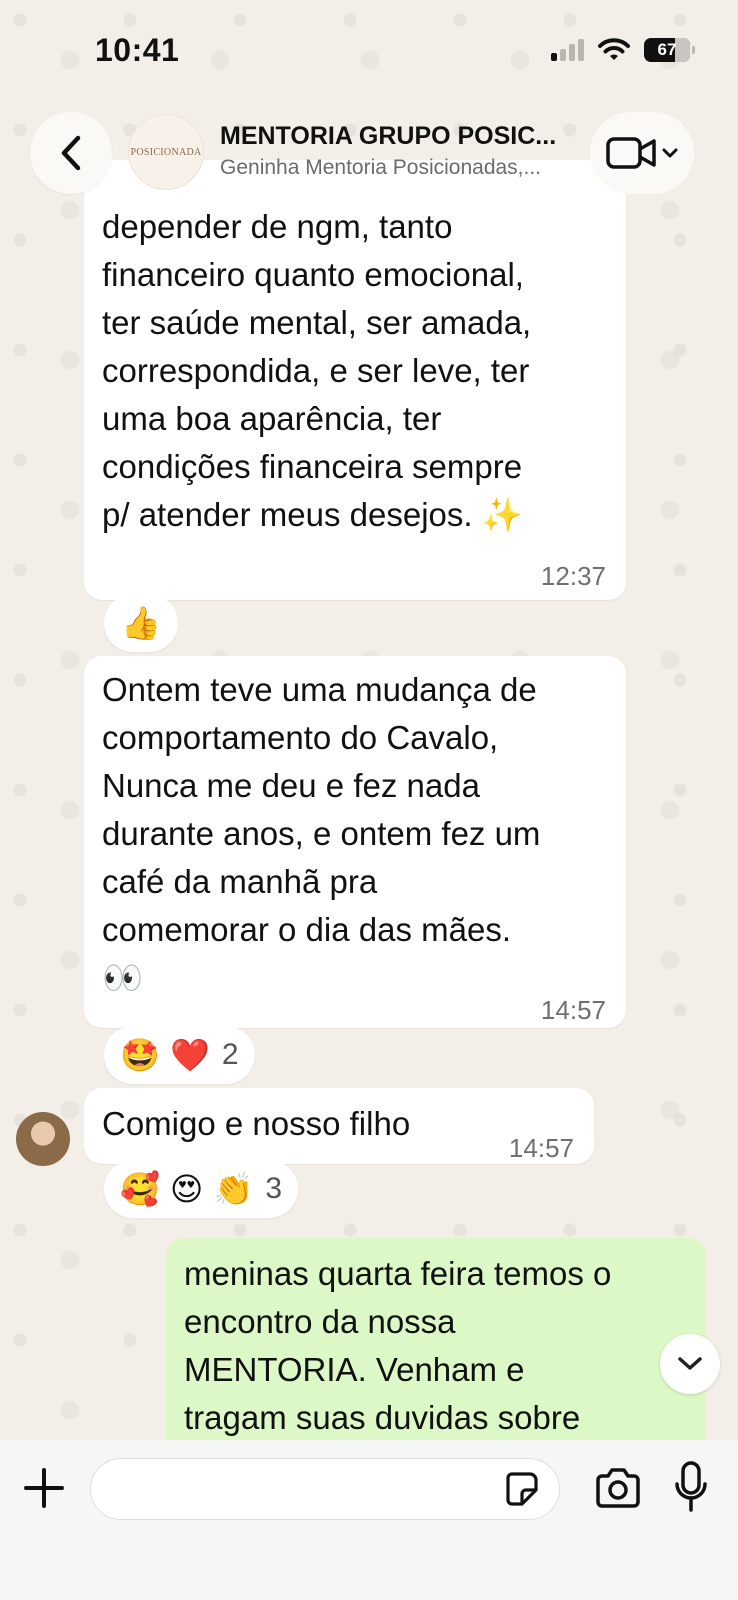 The width and height of the screenshot is (738, 1600). I want to click on group-avatar: POSICIONADA, so click(166, 152).